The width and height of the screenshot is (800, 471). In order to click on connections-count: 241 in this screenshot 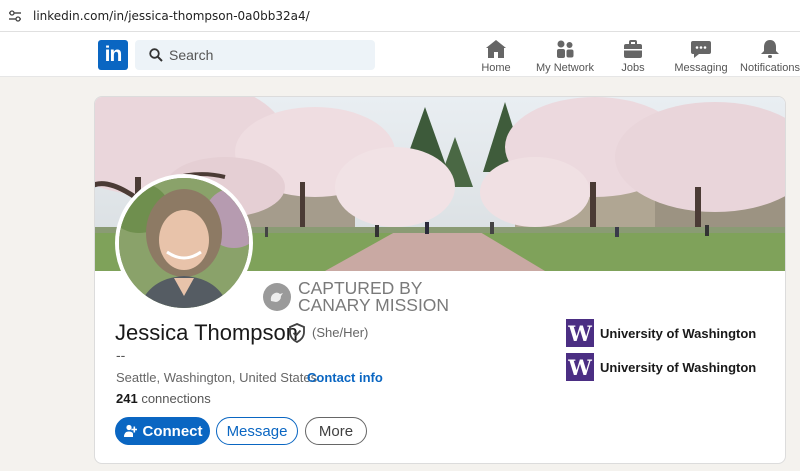, I will do `click(127, 398)`.